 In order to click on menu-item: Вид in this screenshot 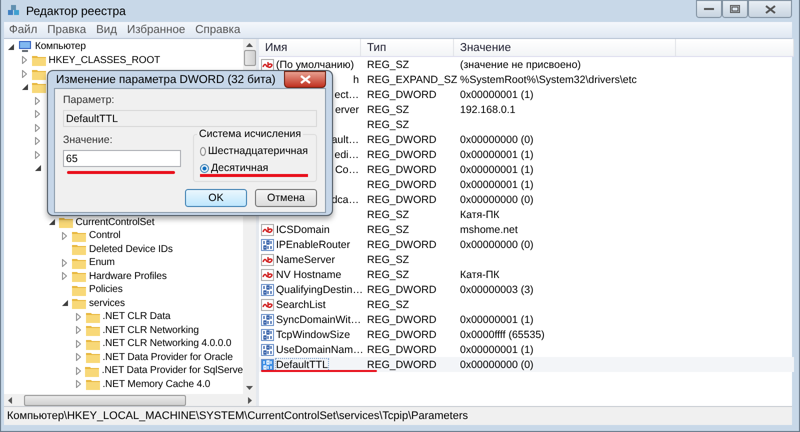, I will do `click(106, 30)`.